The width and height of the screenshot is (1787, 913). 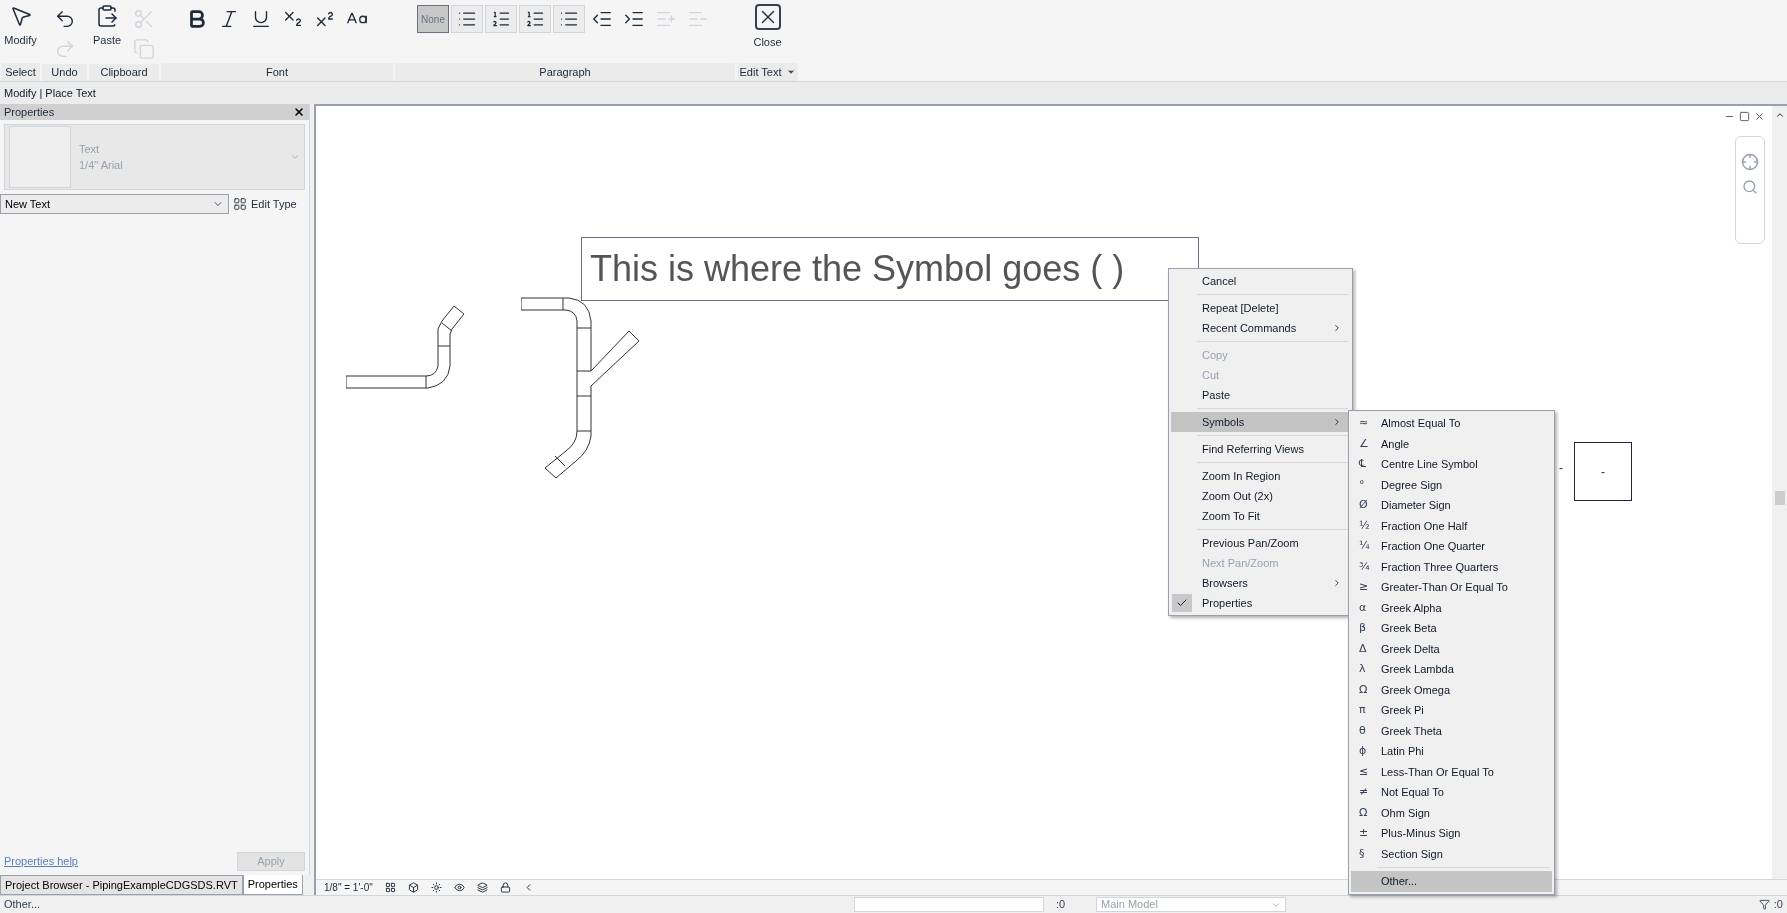 What do you see at coordinates (1260, 328) in the screenshot?
I see `menu-item: Recent Commands` at bounding box center [1260, 328].